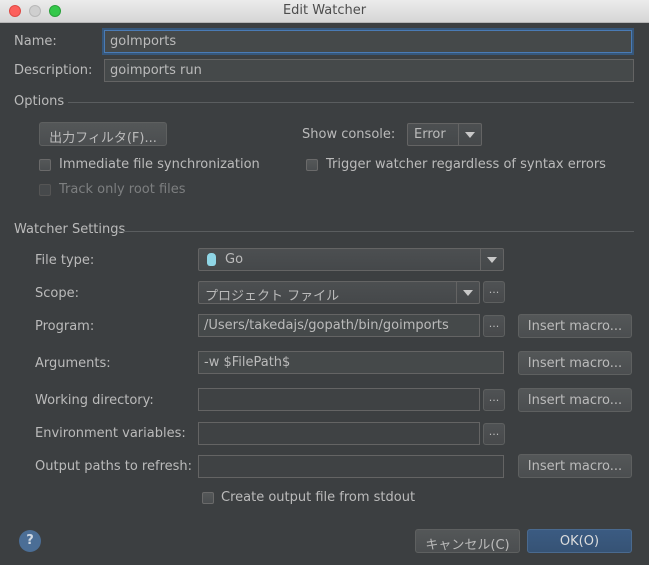 Image resolution: width=649 pixels, height=565 pixels. What do you see at coordinates (45, 165) in the screenshot?
I see `immediate-sync-checkbox` at bounding box center [45, 165].